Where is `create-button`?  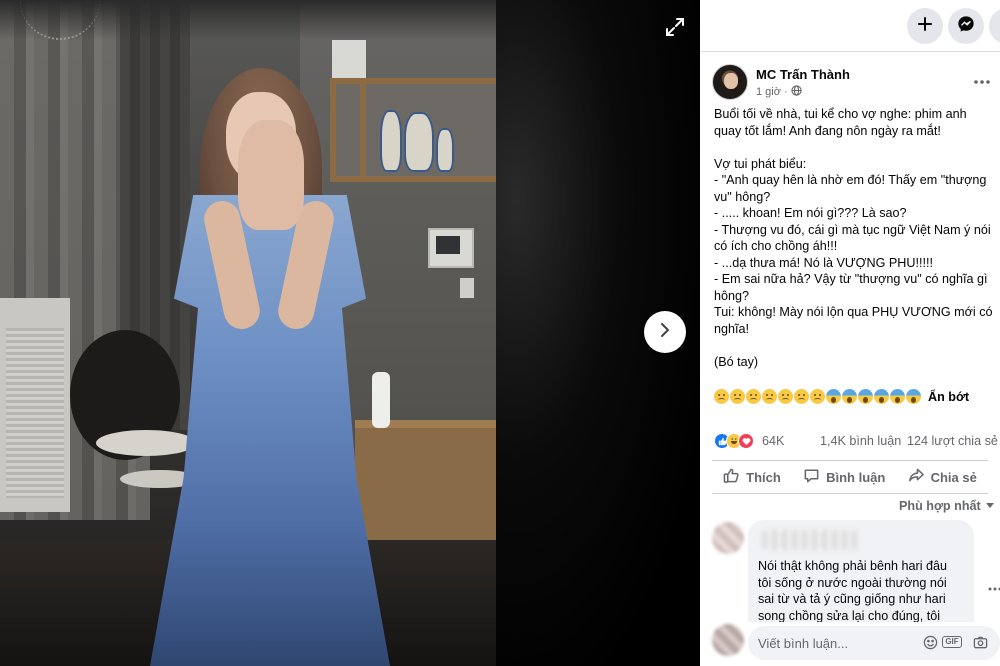 create-button is located at coordinates (925, 26).